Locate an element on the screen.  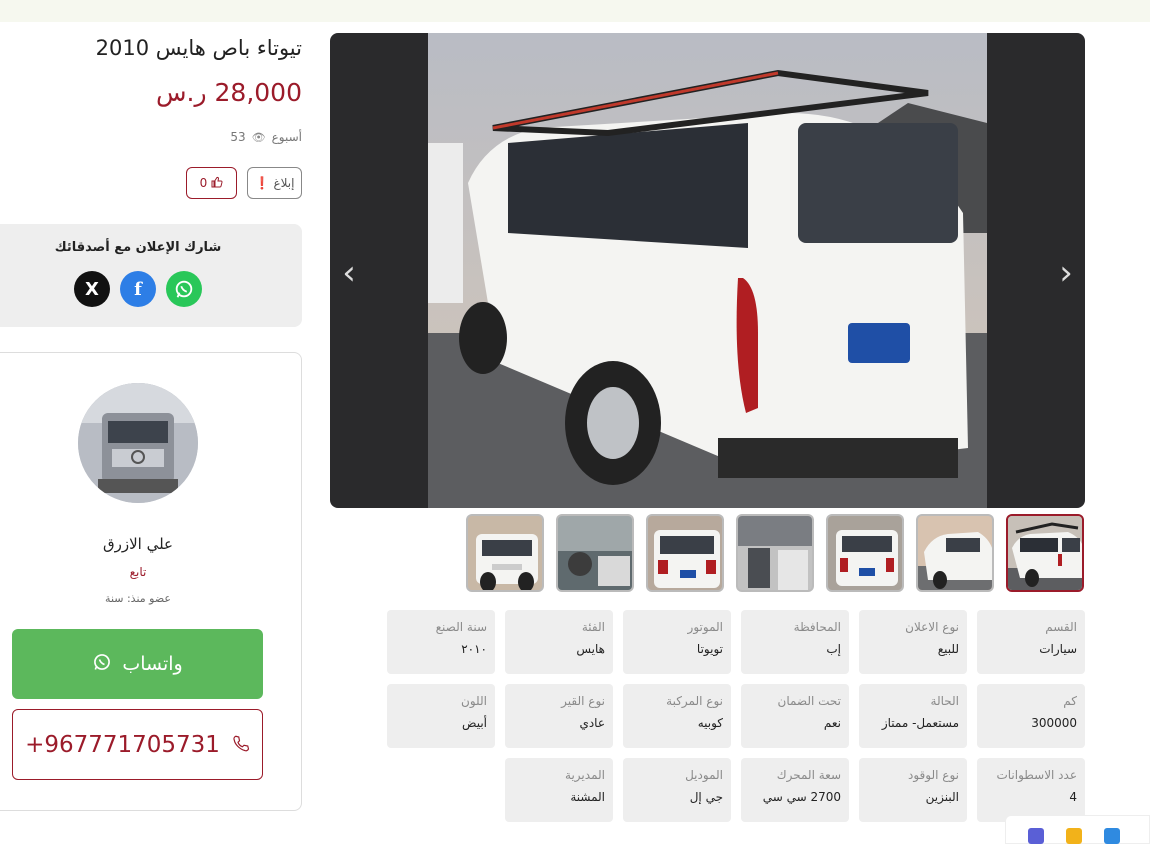
seller-avatar is located at coordinates (138, 443).